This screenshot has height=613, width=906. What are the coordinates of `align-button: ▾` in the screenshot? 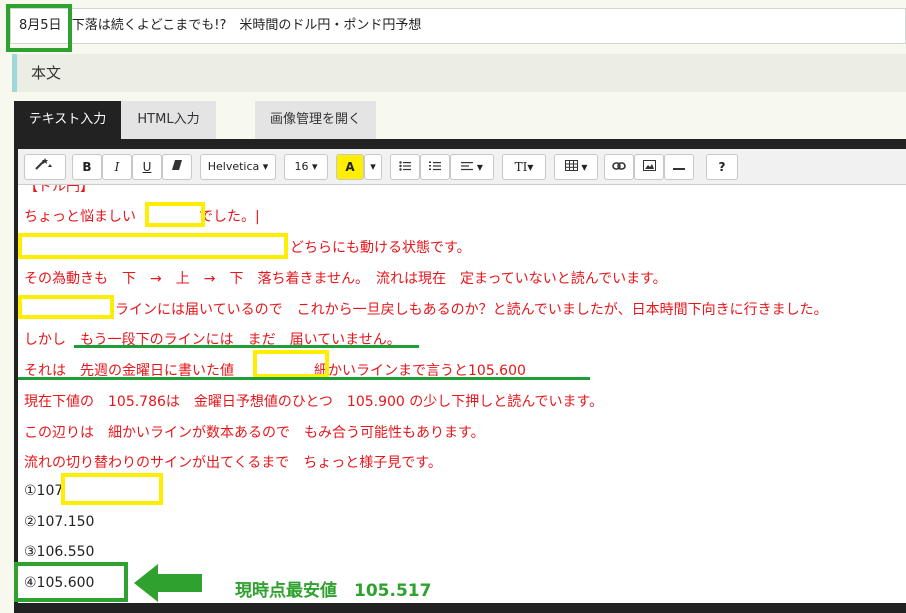 It's located at (472, 167).